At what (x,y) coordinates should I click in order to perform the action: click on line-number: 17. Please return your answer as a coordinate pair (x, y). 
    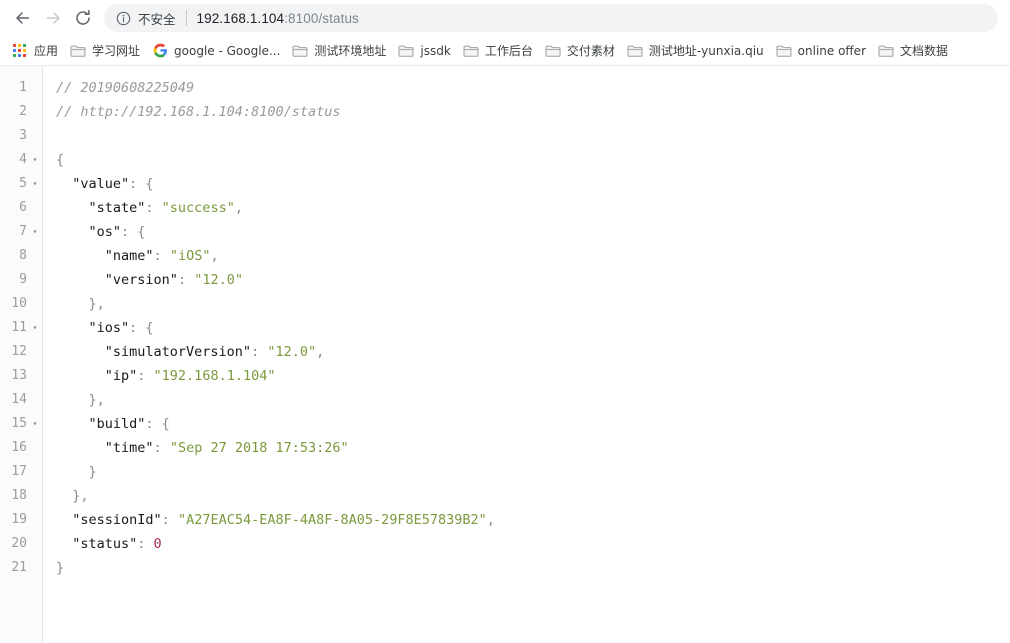
    Looking at the image, I should click on (19, 471).